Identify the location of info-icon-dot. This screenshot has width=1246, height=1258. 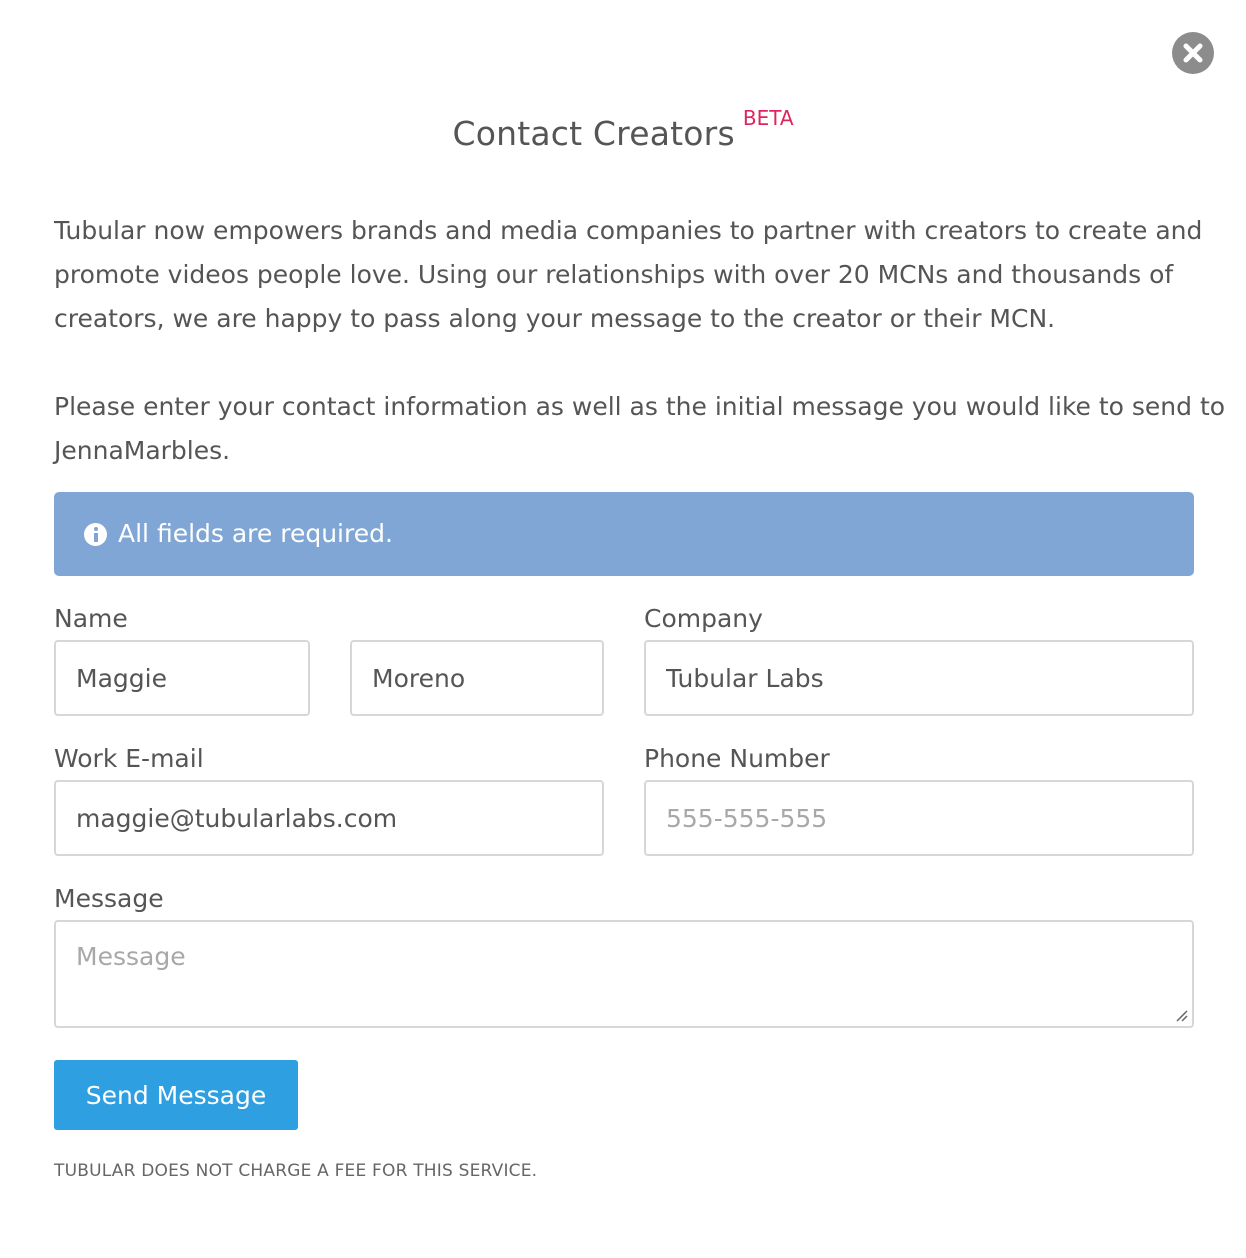
(96, 529).